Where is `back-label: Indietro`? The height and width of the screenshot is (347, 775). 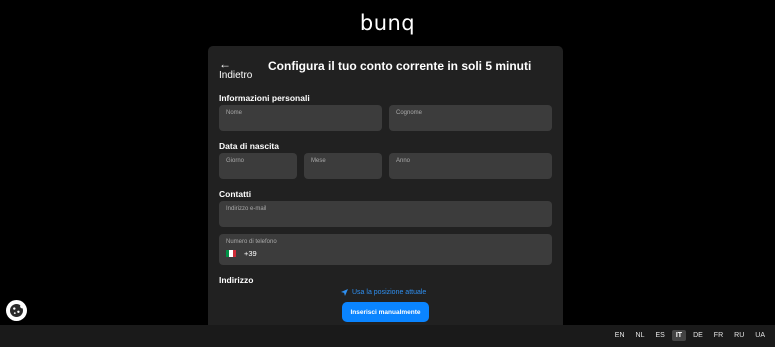
back-label: Indietro is located at coordinates (236, 75).